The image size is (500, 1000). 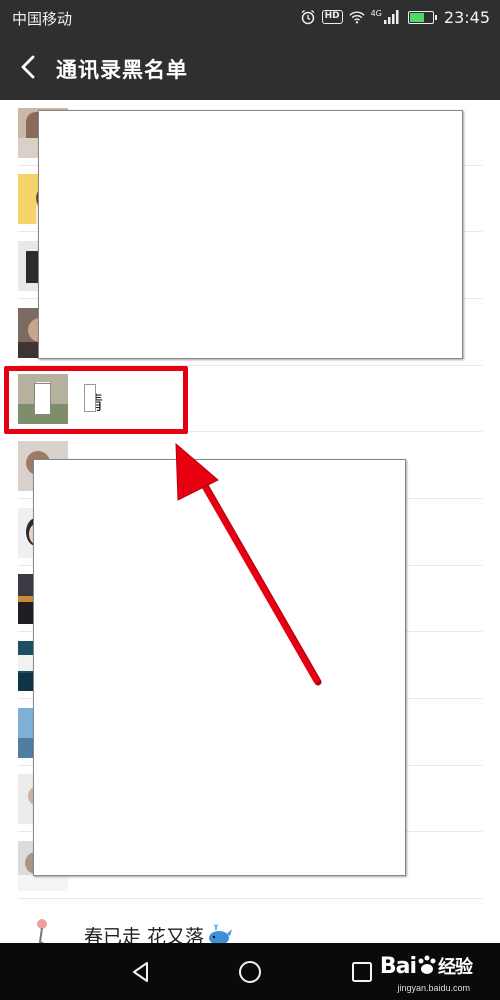 I want to click on list-item: 春已走 花又落, so click(x=250, y=921).